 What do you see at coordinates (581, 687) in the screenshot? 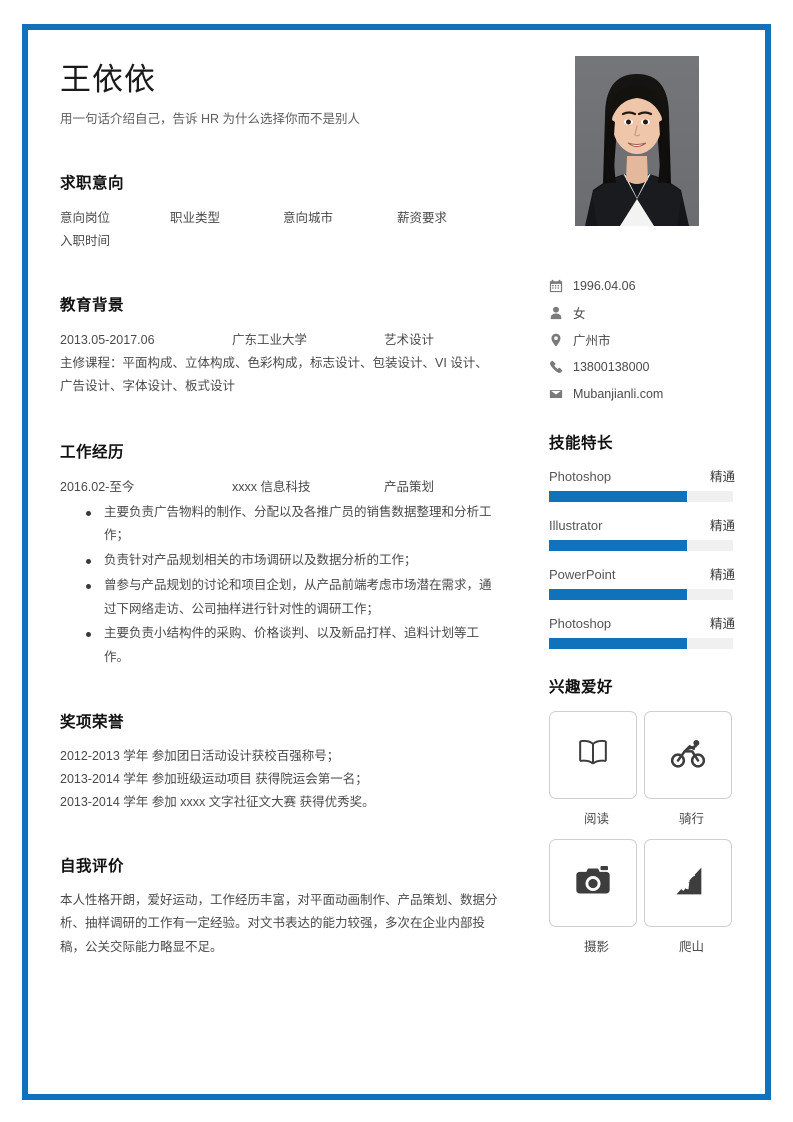
I see `section-heading-hobbies: 兴趣爱好` at bounding box center [581, 687].